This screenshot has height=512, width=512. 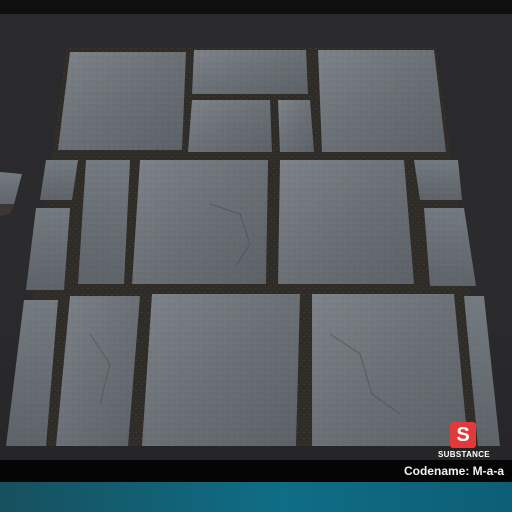 I want to click on top-bar, so click(x=256, y=7).